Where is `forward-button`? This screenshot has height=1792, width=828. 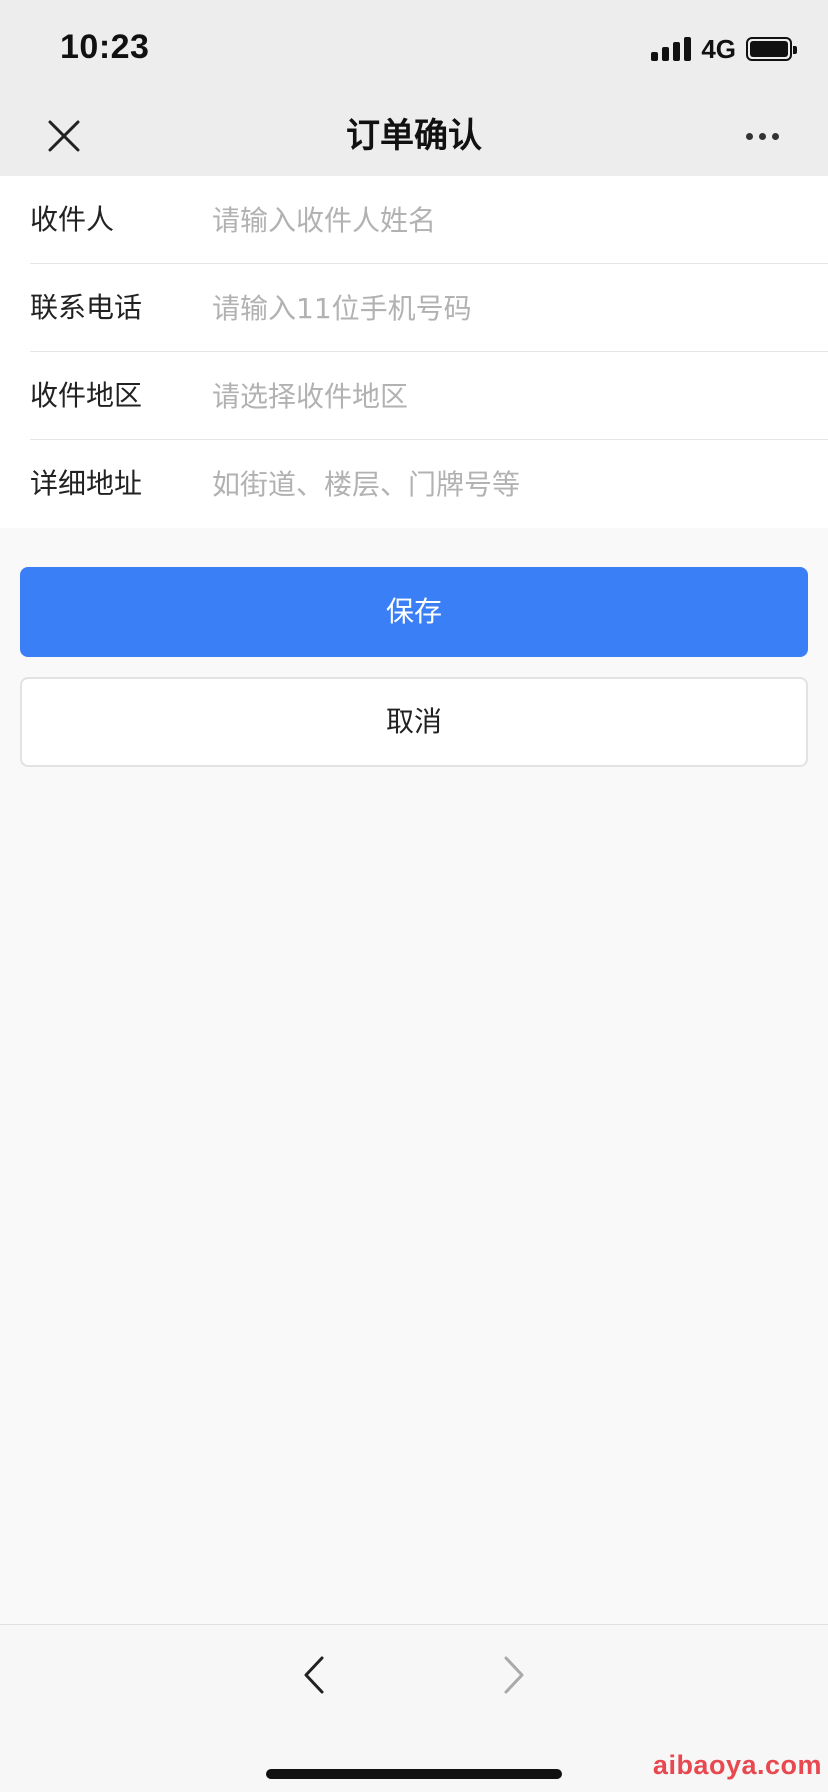 forward-button is located at coordinates (514, 1675).